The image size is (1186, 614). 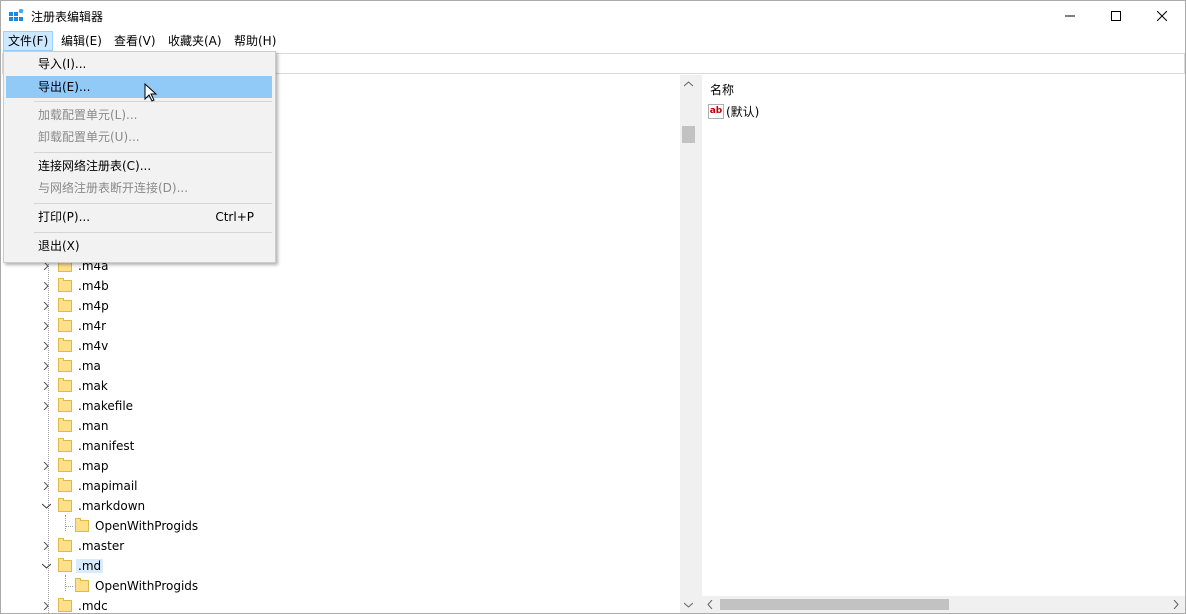 What do you see at coordinates (710, 604) in the screenshot?
I see `scroll-left-arrow-icon` at bounding box center [710, 604].